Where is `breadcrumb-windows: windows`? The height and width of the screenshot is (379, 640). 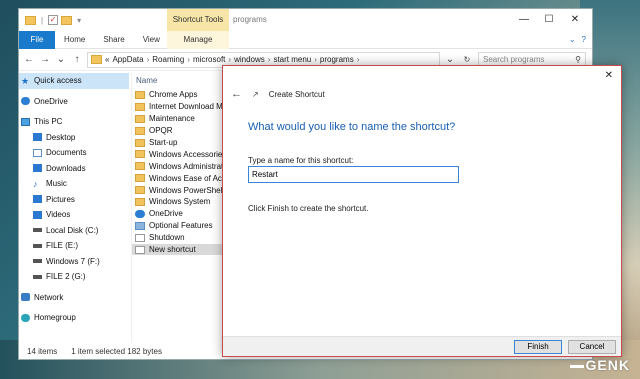 breadcrumb-windows: windows is located at coordinates (249, 59).